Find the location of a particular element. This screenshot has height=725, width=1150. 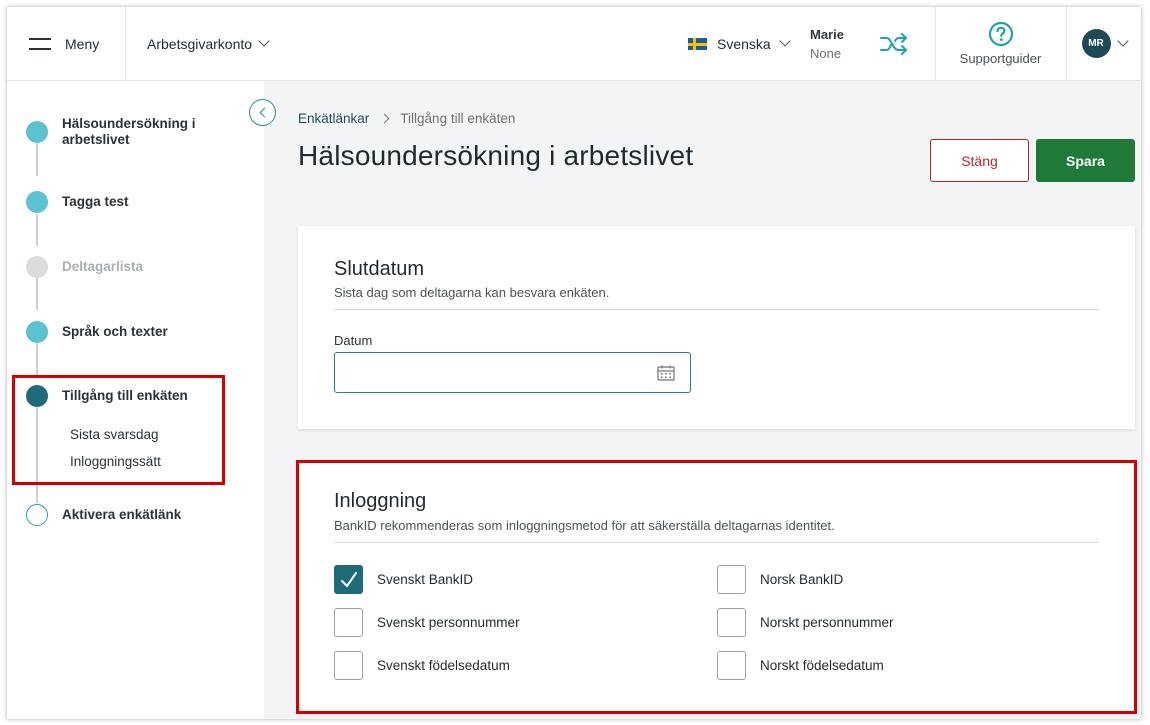

header-divider is located at coordinates (125, 43).